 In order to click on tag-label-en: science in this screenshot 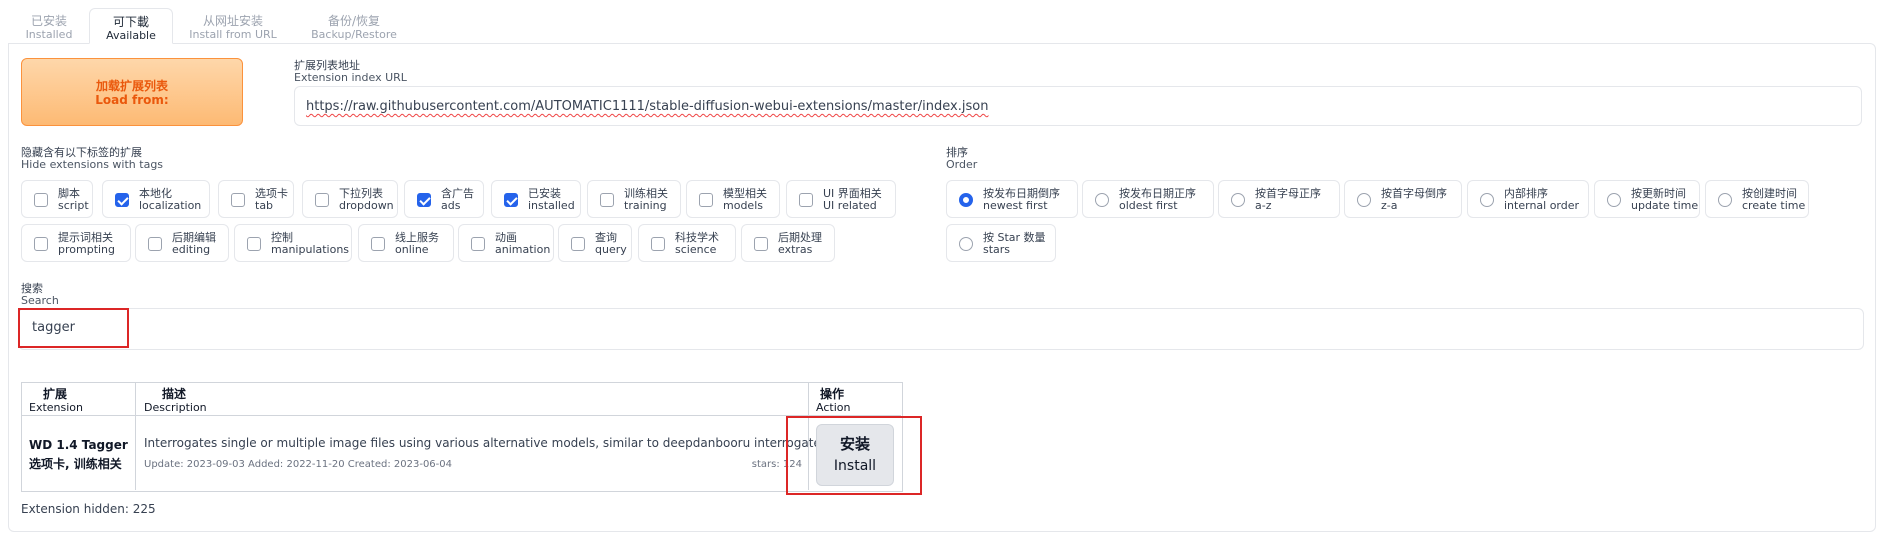, I will do `click(696, 249)`.